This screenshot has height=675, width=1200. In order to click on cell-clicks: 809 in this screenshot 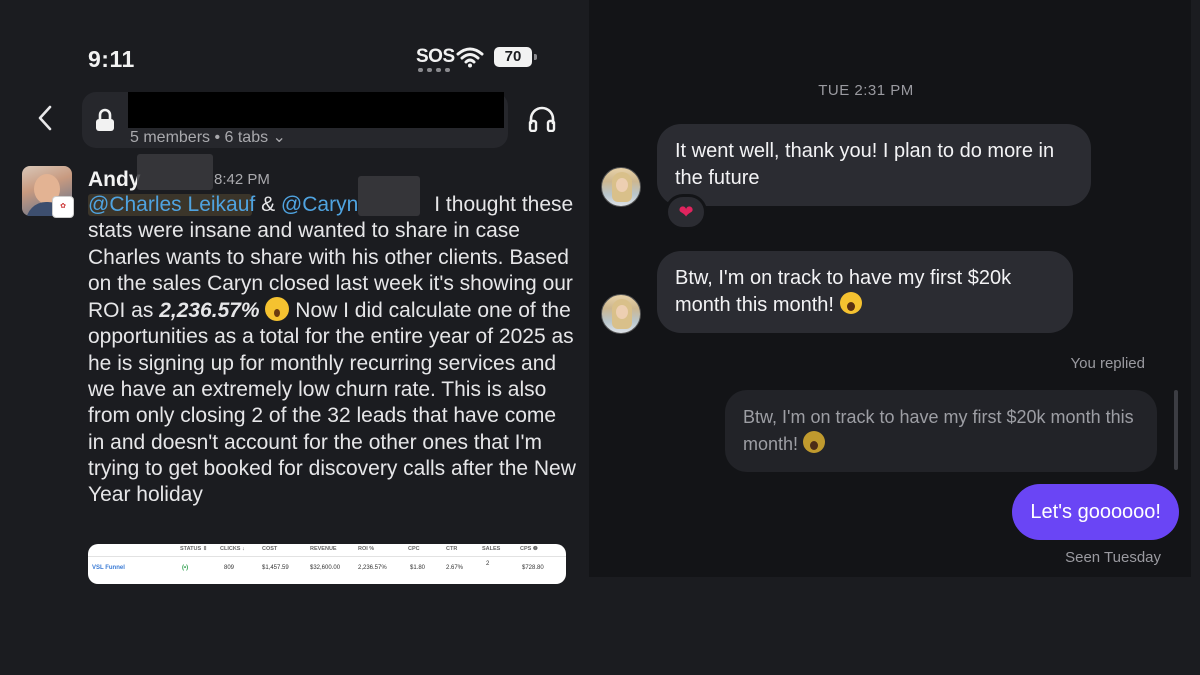, I will do `click(229, 568)`.